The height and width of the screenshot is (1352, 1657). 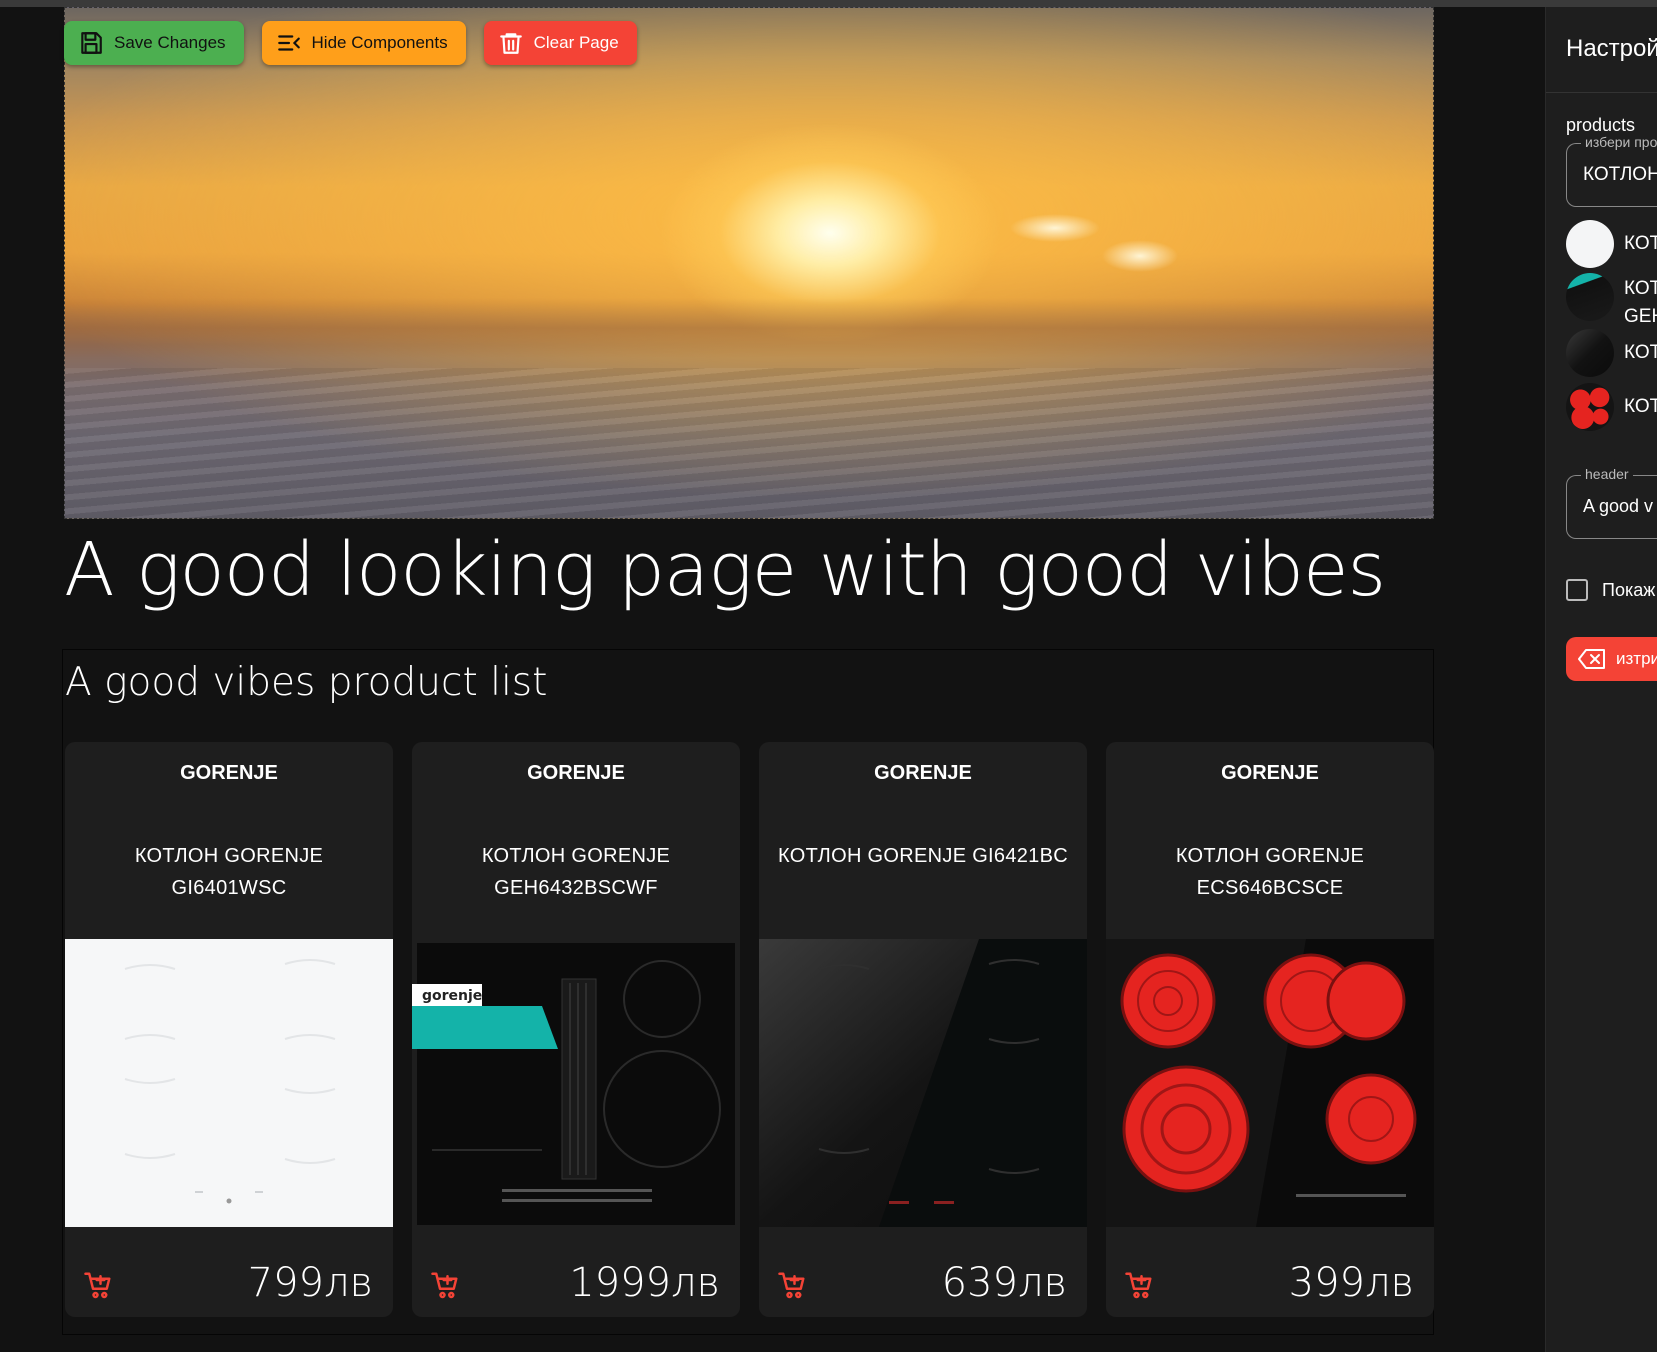 I want to click on product-option-label-group: КОТ GEH, so click(x=1640, y=298).